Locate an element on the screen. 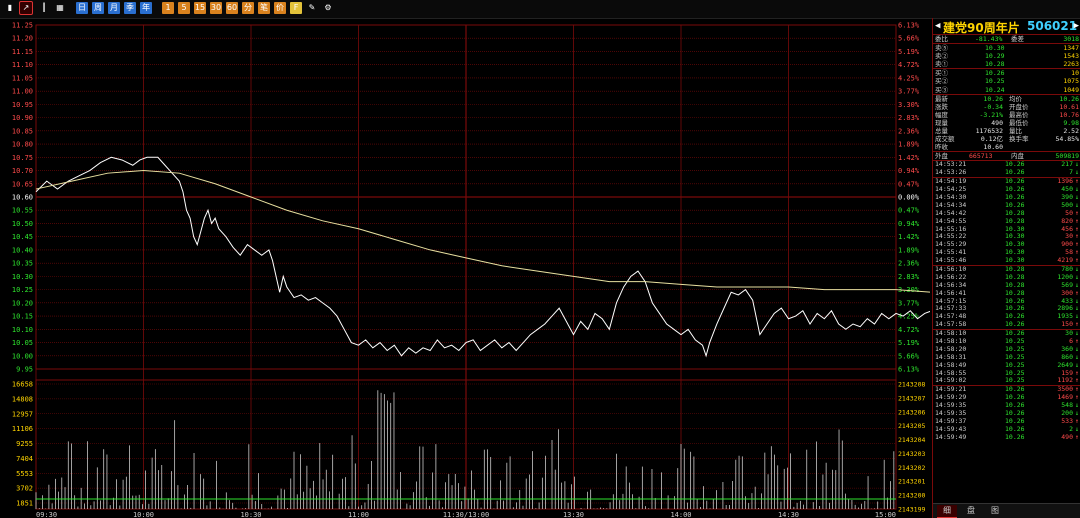  quote-value-2: 10.61 is located at coordinates (1069, 106).